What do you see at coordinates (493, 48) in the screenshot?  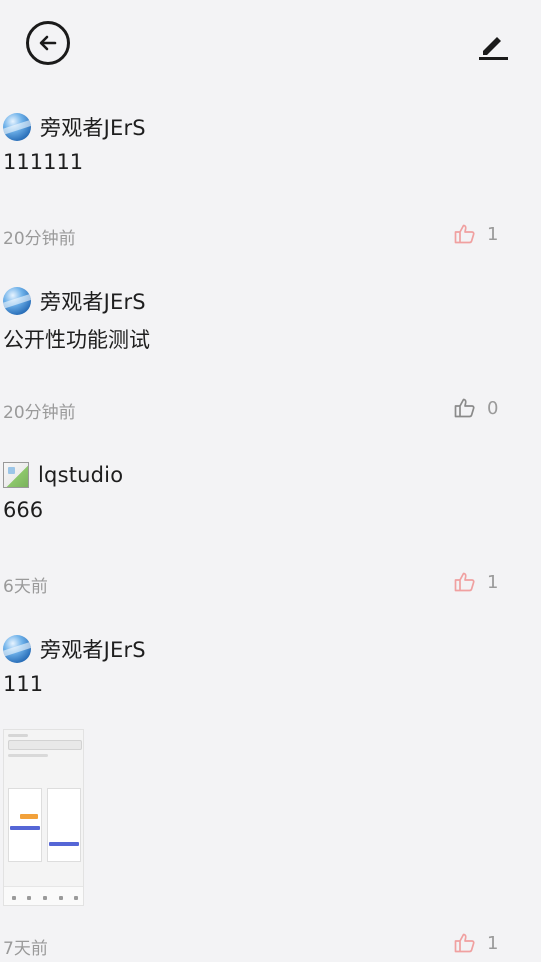 I see `pencil-icon` at bounding box center [493, 48].